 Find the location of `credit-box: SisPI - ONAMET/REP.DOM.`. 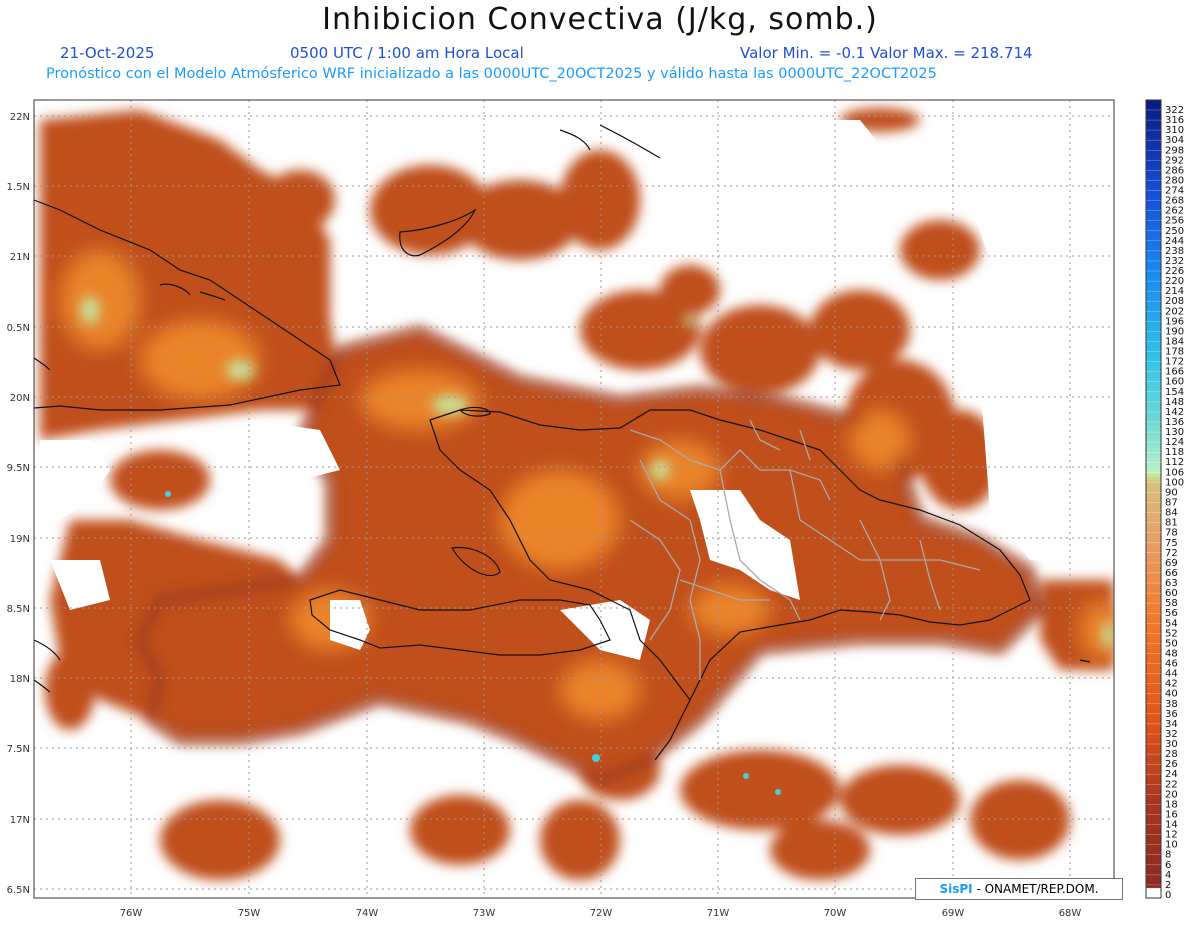

credit-box: SisPI - ONAMET/REP.DOM. is located at coordinates (1019, 889).